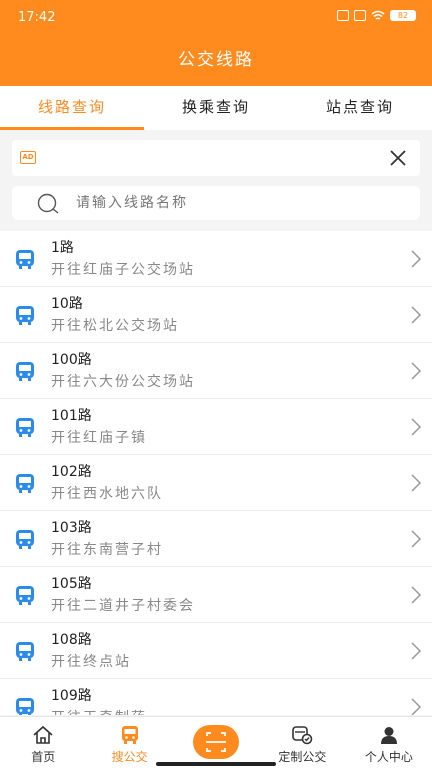 This screenshot has height=768, width=432. I want to click on list-item: 102路 开往西水地六队, so click(216, 483).